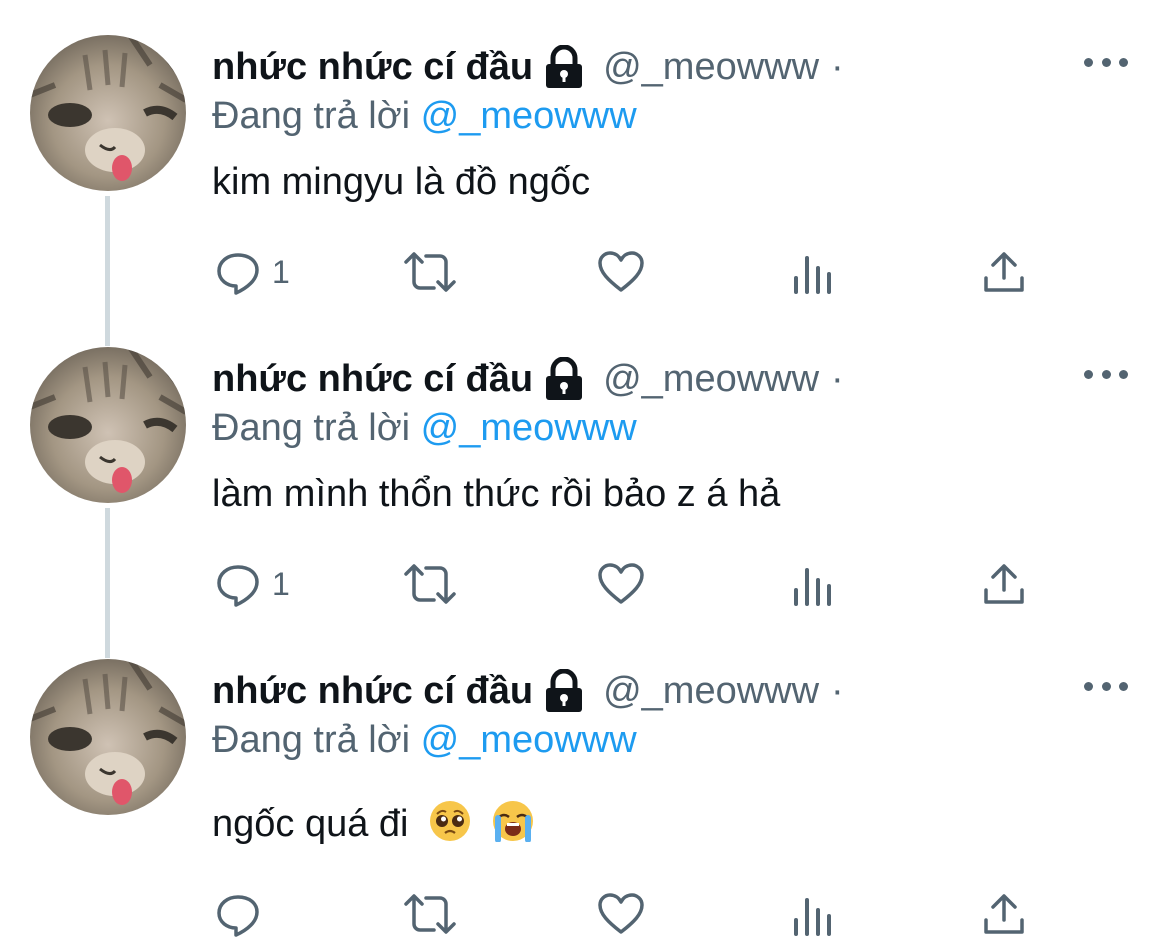 The height and width of the screenshot is (952, 1170). What do you see at coordinates (450, 821) in the screenshot?
I see `pleading-face-emoji` at bounding box center [450, 821].